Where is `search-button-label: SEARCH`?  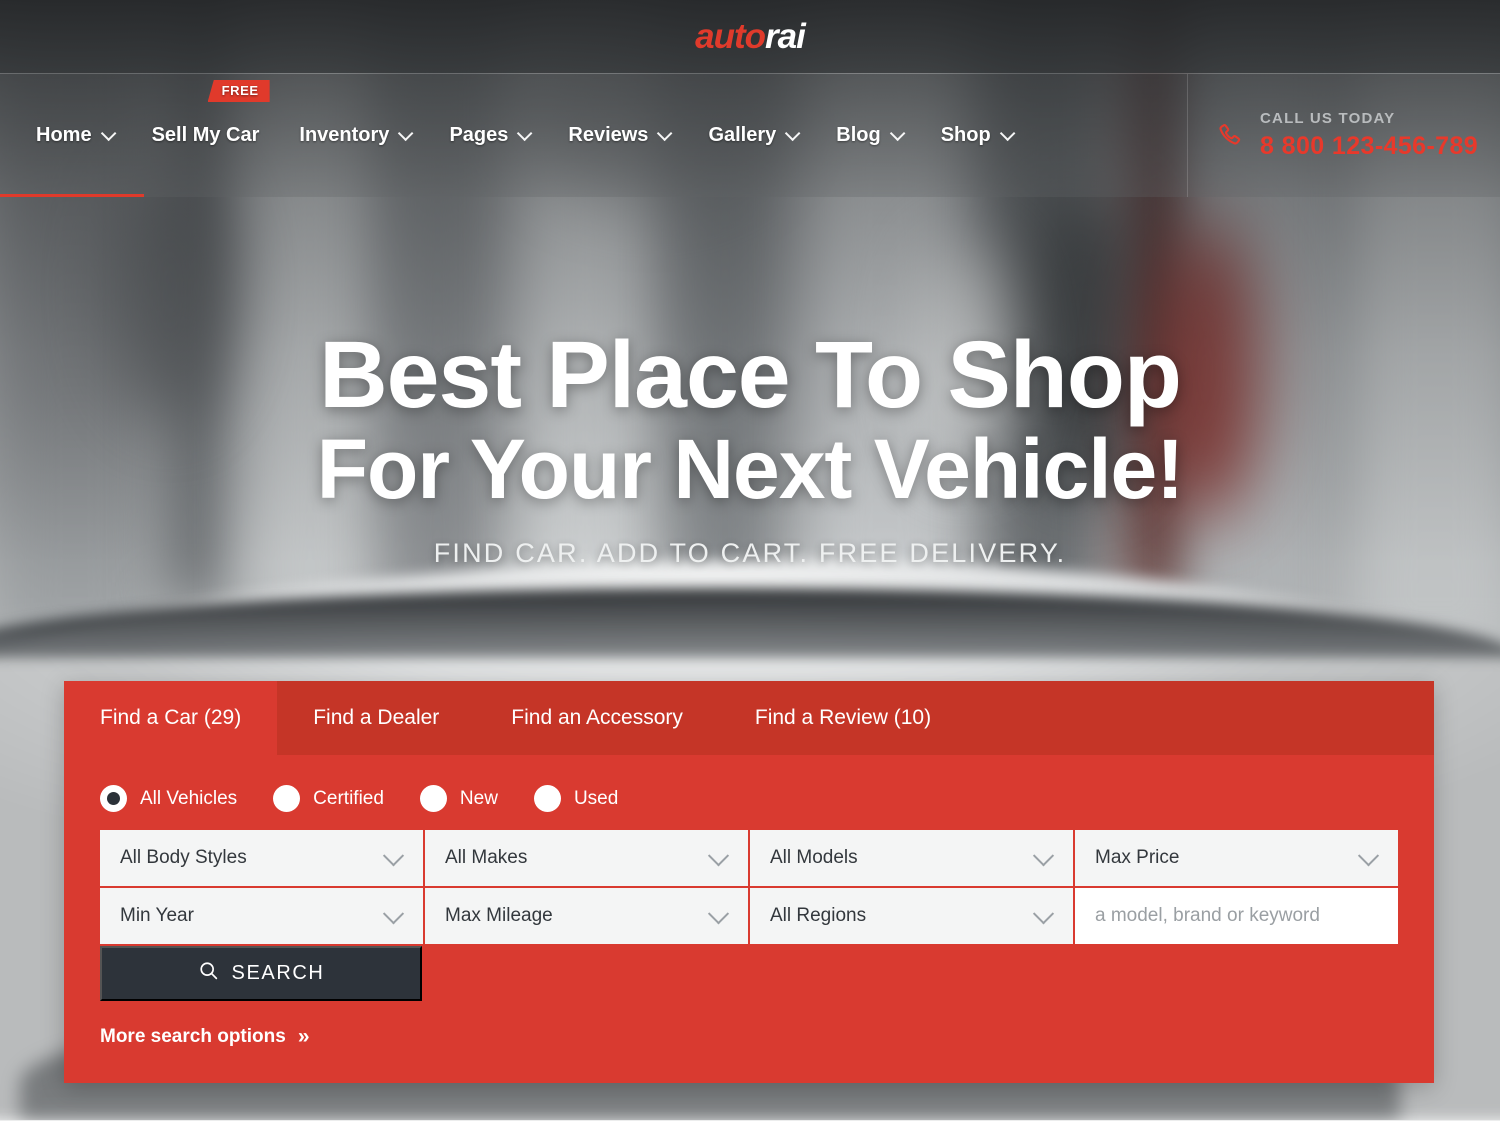 search-button-label: SEARCH is located at coordinates (278, 973).